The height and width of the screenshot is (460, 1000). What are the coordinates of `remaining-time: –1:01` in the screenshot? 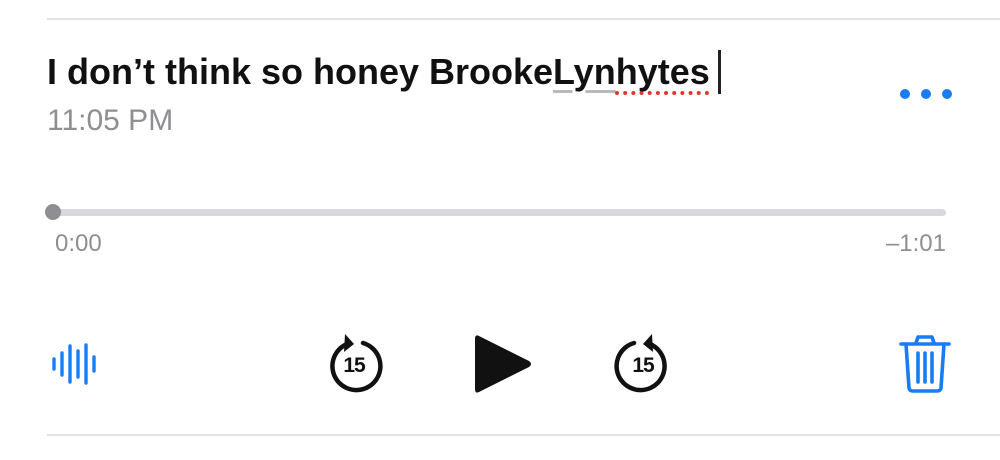 It's located at (915, 243).